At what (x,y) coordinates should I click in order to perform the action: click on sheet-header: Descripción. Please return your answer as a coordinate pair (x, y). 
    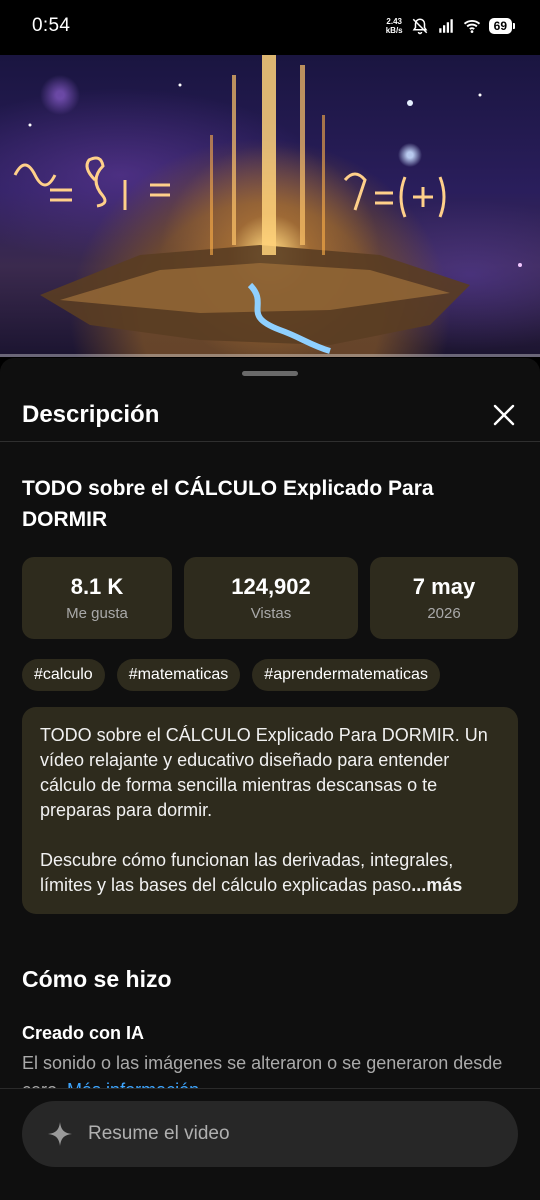
    Looking at the image, I should click on (270, 415).